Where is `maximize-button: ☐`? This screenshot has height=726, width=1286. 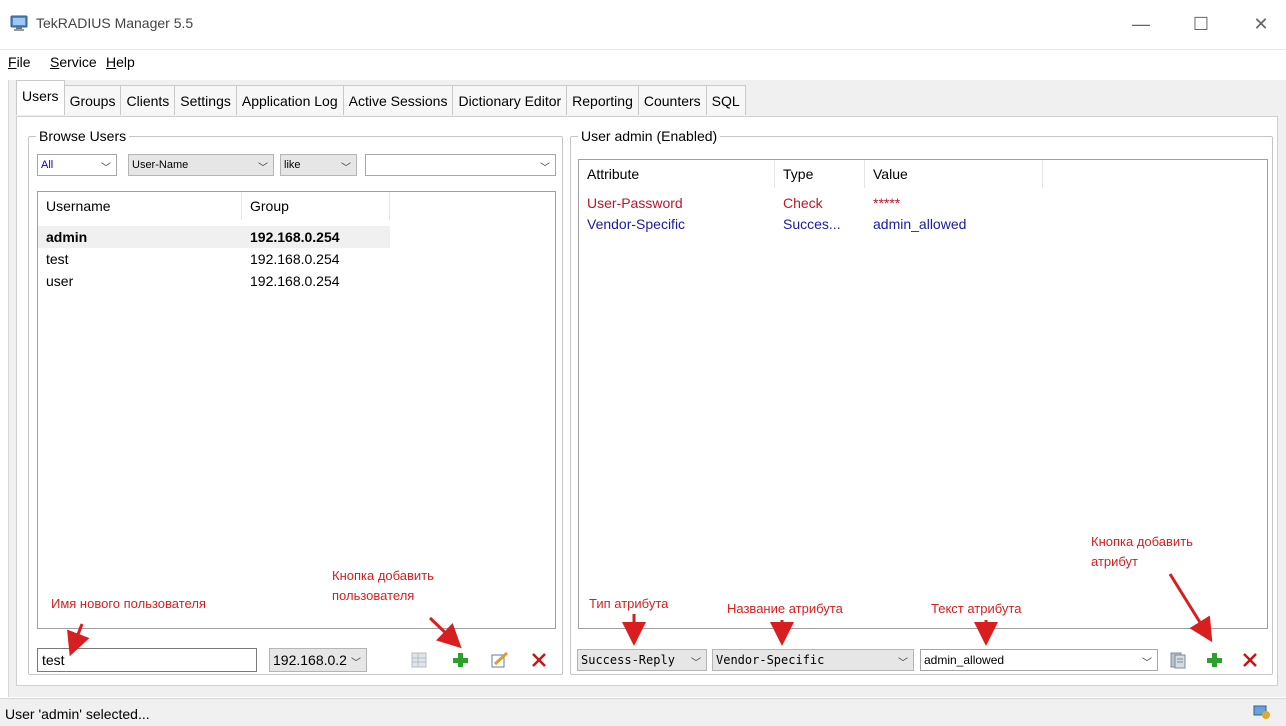 maximize-button: ☐ is located at coordinates (1201, 24).